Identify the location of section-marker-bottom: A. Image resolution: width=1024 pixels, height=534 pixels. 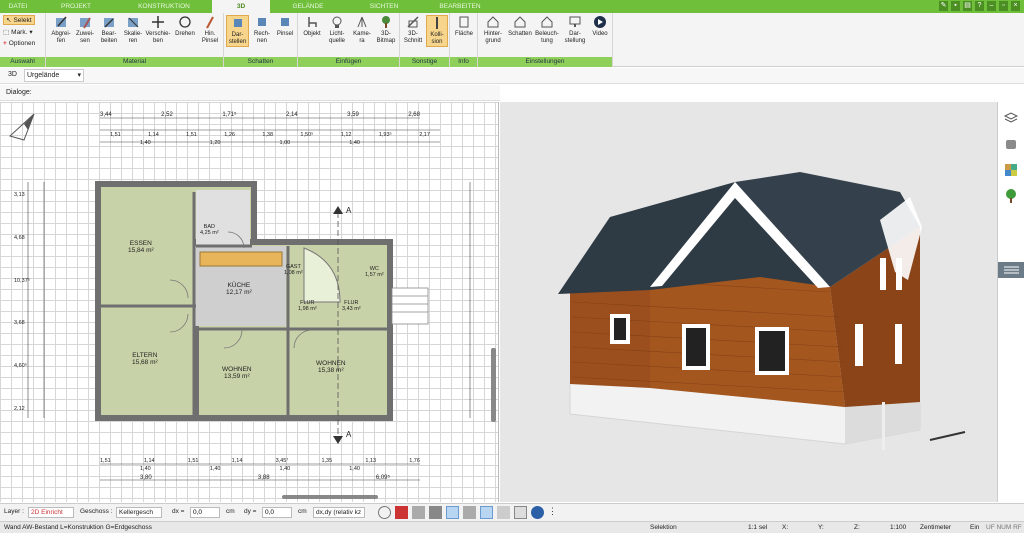
(349, 434).